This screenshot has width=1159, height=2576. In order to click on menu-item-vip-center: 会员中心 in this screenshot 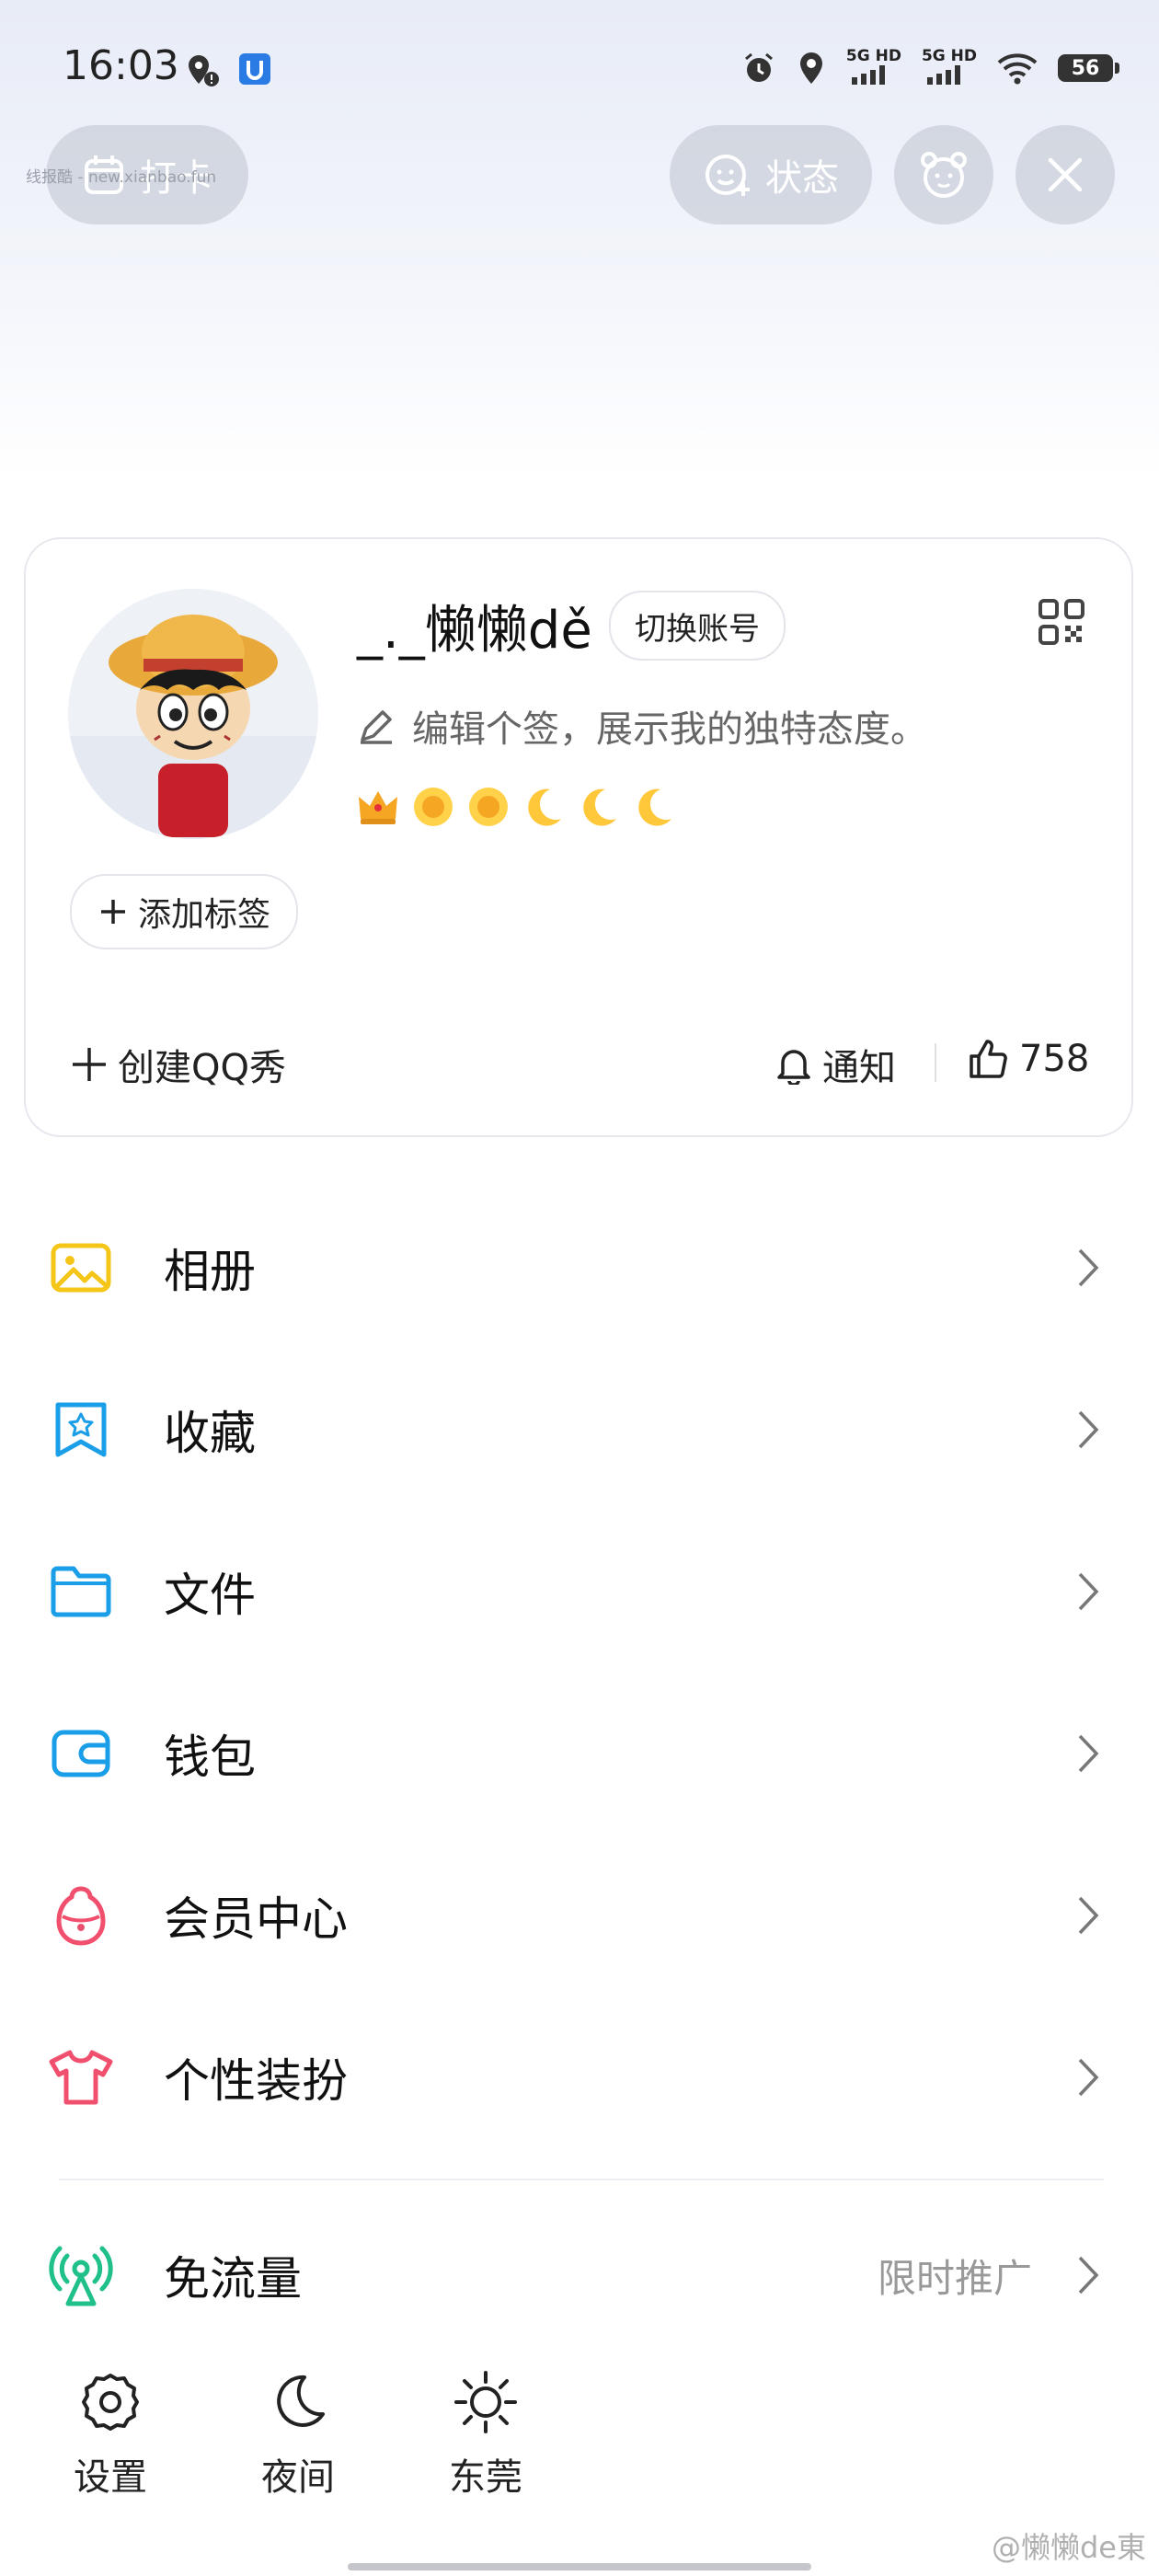, I will do `click(579, 1915)`.